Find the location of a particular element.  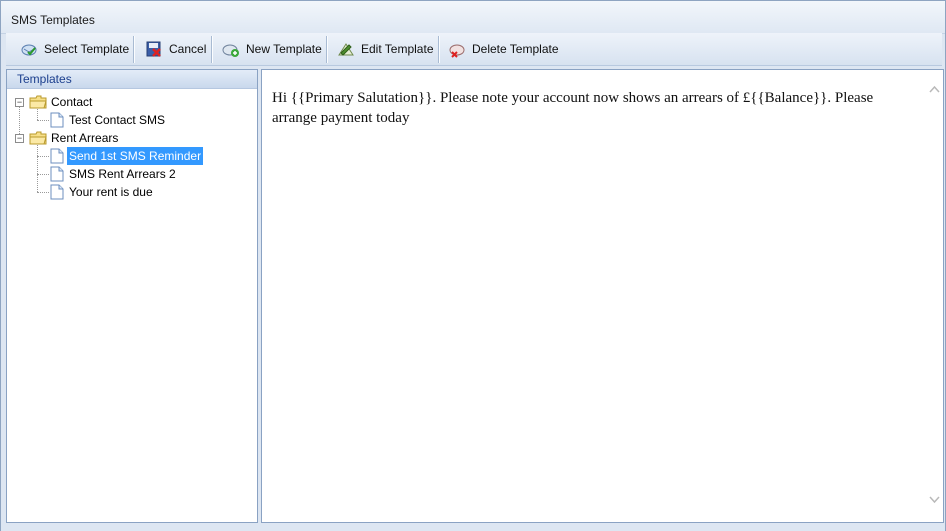

new-template-button: New Template is located at coordinates (272, 49).